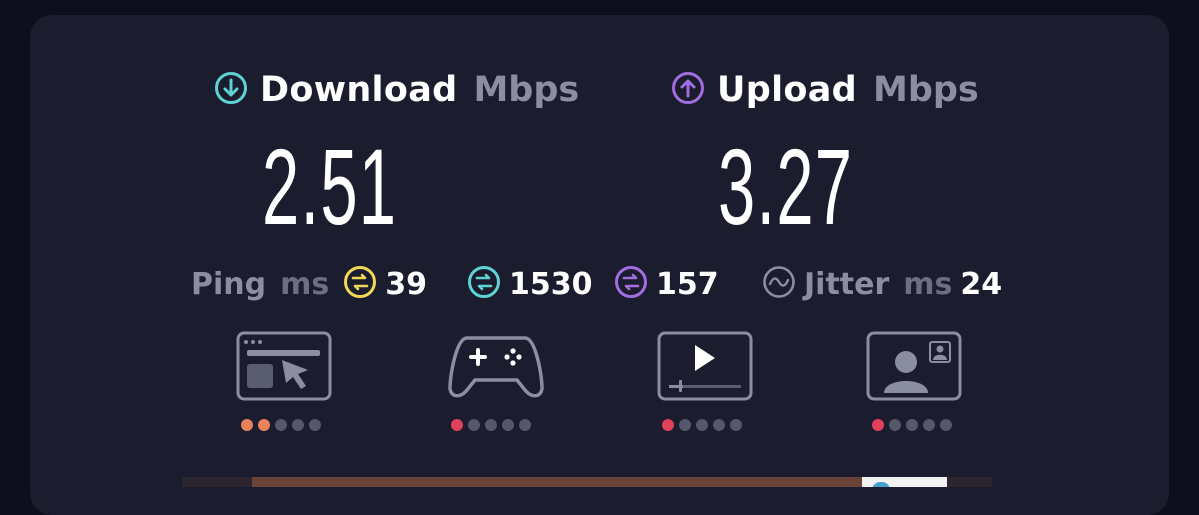 This screenshot has width=1199, height=515. I want to click on web-browsing-tile, so click(284, 368).